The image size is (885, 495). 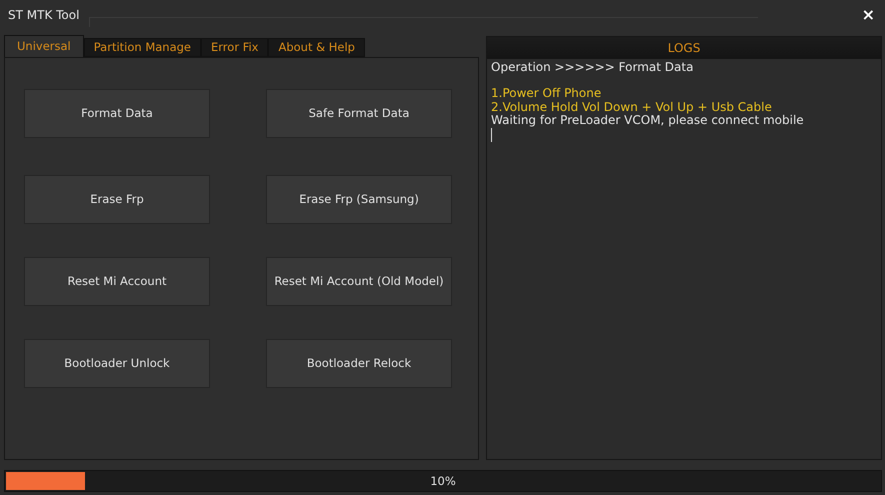 I want to click on tab: Partition Manage, so click(x=143, y=47).